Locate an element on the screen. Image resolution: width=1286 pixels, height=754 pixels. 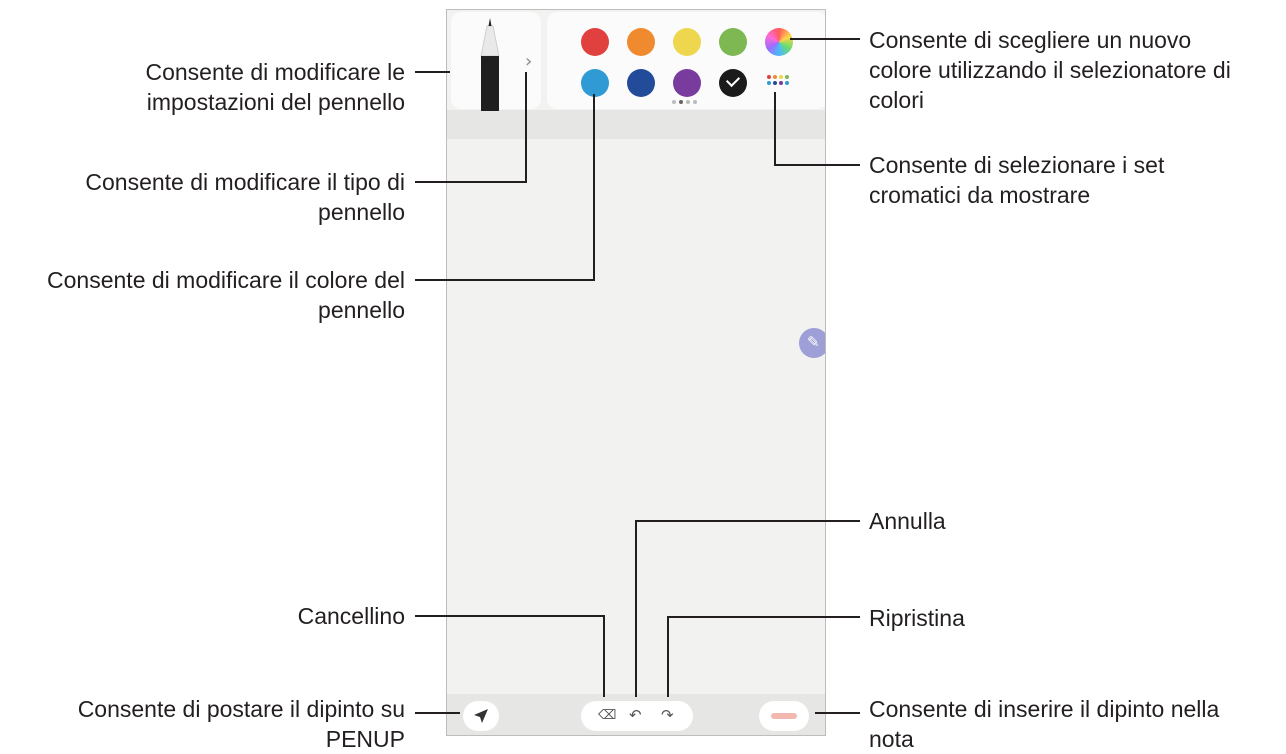
insert-button is located at coordinates (784, 716).